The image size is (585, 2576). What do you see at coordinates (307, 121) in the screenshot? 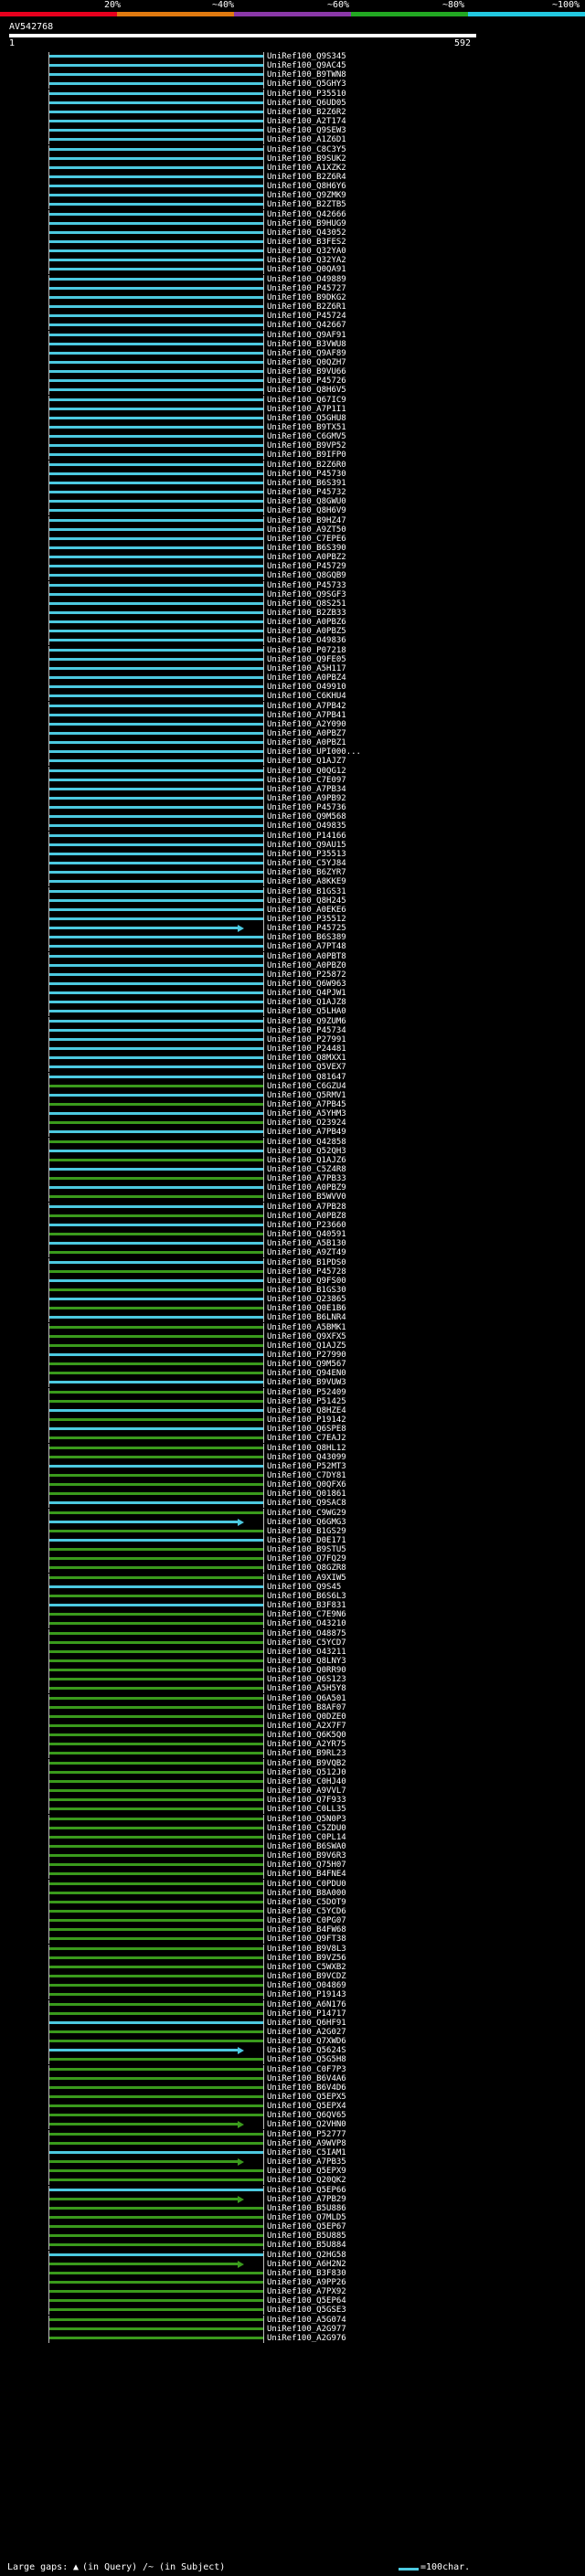
I see `hit-label-link: UniRef100_A2T174` at bounding box center [307, 121].